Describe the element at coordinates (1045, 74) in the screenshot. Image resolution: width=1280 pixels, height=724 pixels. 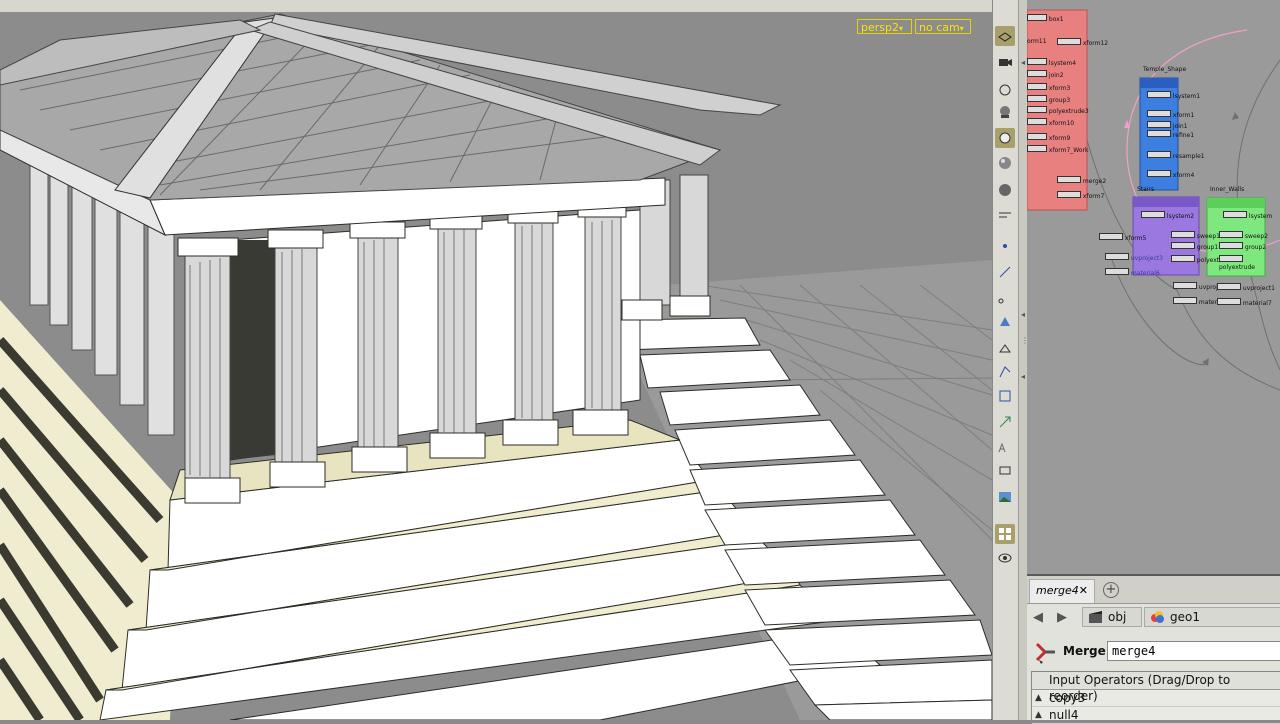
I see `node-join2: join2` at that location.